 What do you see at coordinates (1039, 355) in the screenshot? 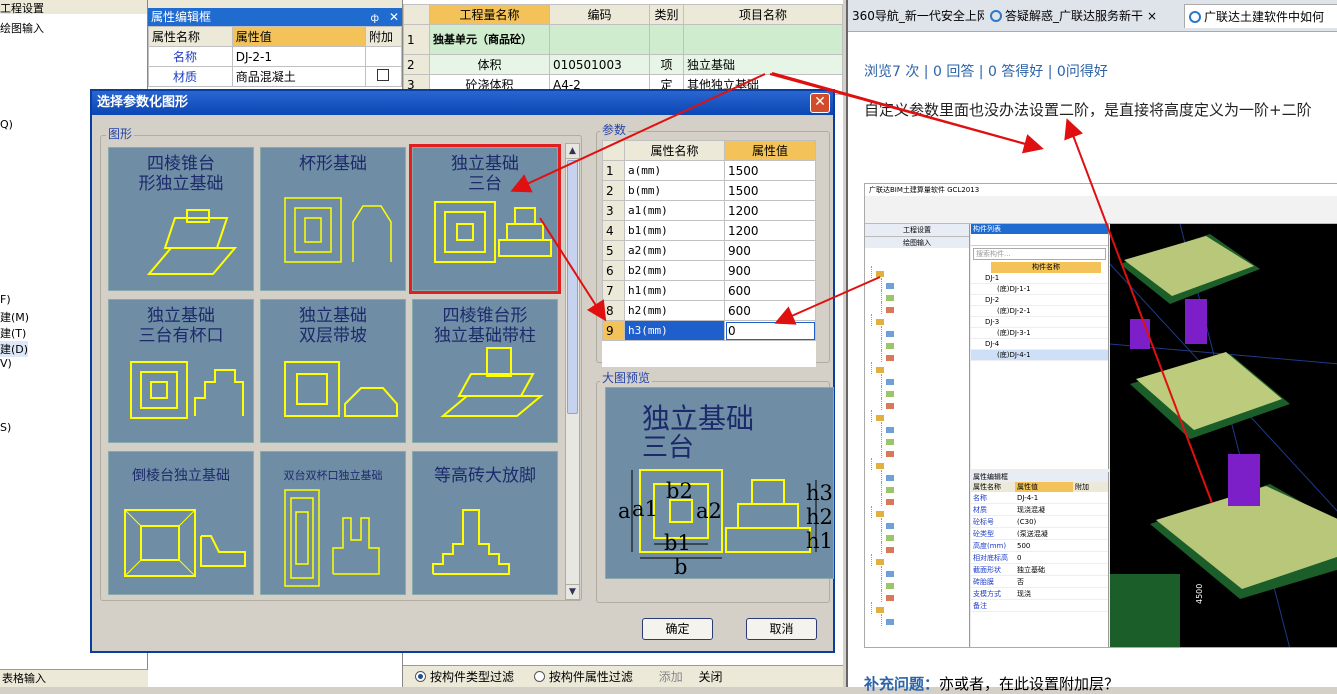
I see `embedded-list-item: (底)DJ-4-1` at bounding box center [1039, 355].